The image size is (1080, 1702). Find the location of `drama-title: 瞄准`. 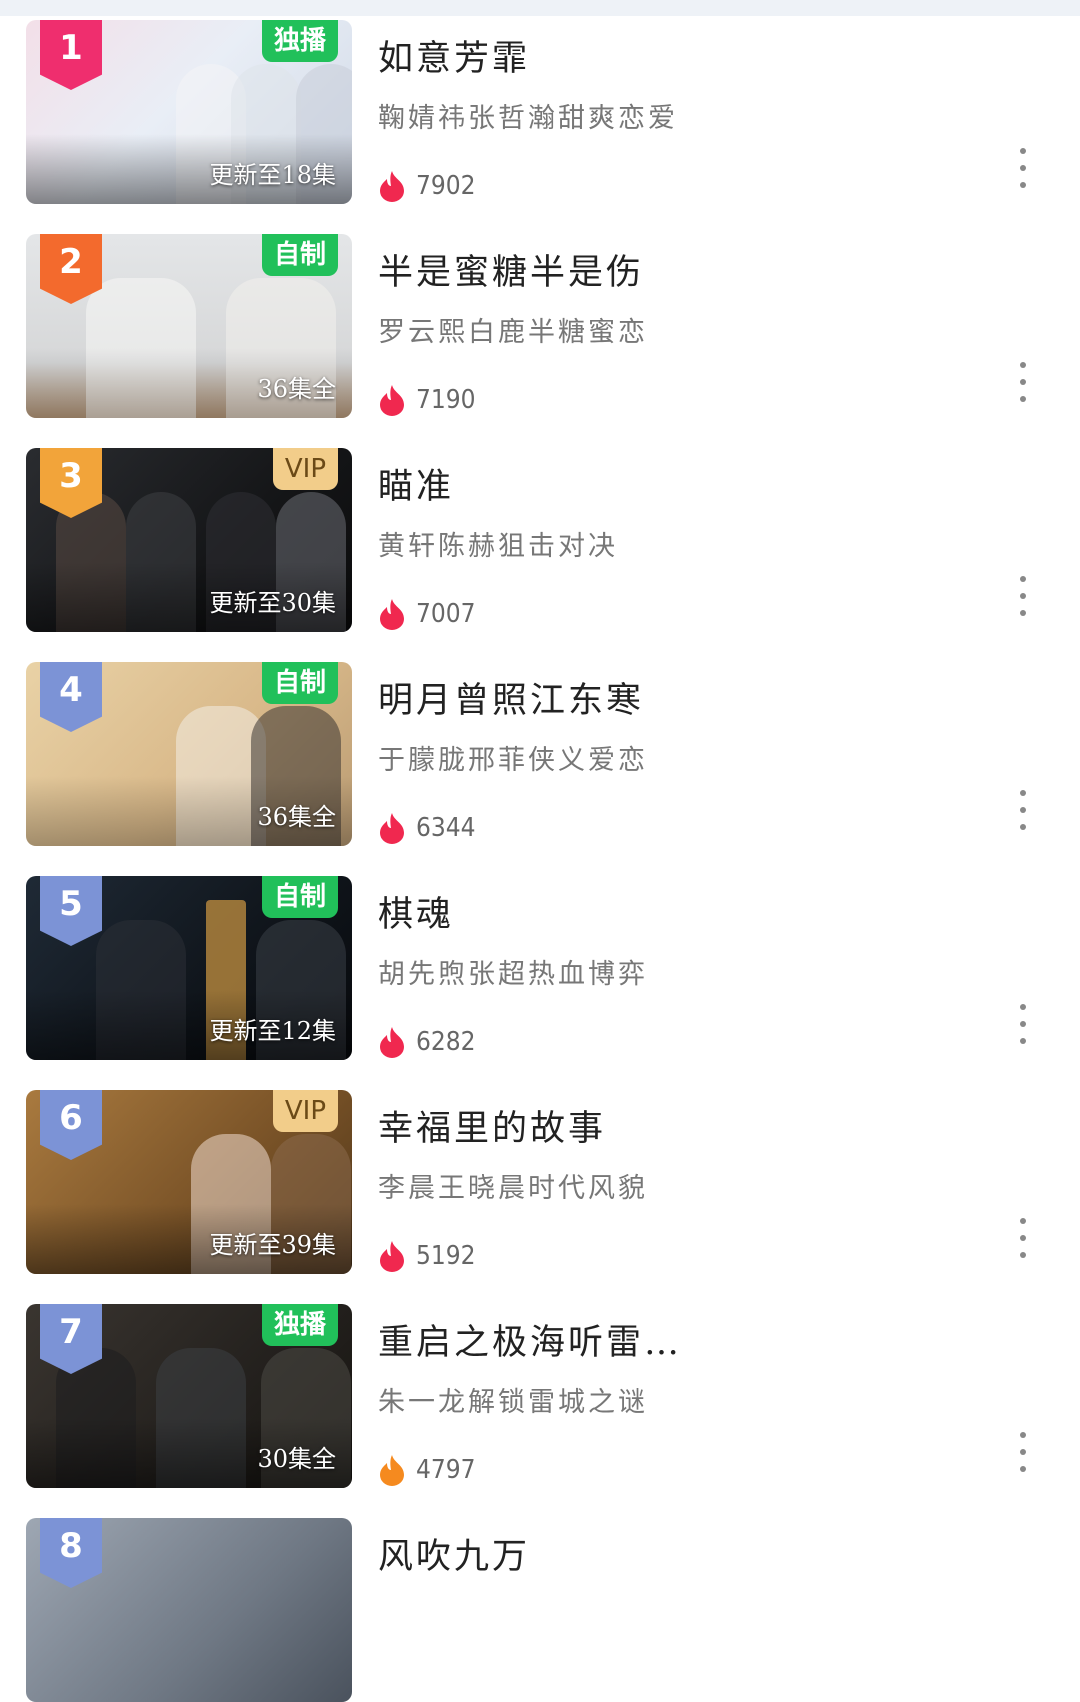

drama-title: 瞄准 is located at coordinates (416, 483).